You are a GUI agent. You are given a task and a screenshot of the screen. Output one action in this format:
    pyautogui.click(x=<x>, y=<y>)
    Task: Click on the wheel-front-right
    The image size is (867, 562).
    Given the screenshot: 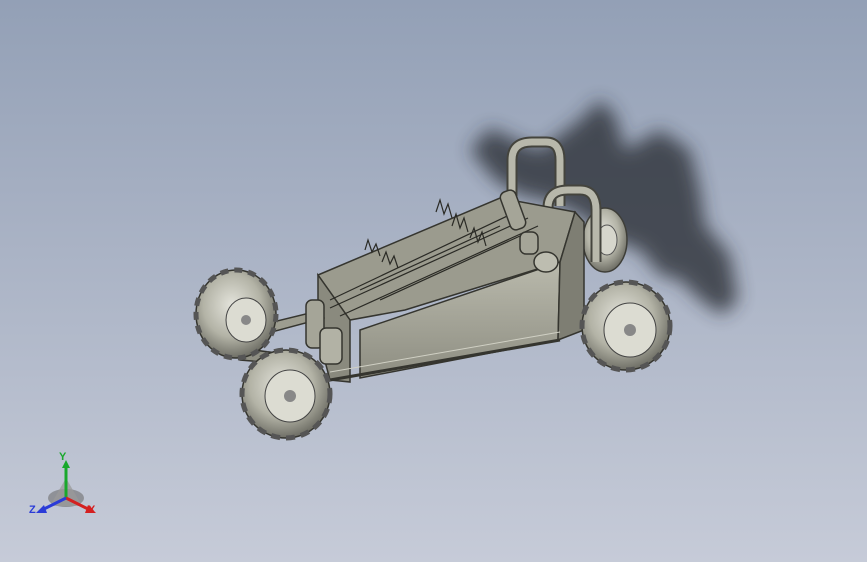 What is the action you would take?
    pyautogui.click(x=286, y=394)
    